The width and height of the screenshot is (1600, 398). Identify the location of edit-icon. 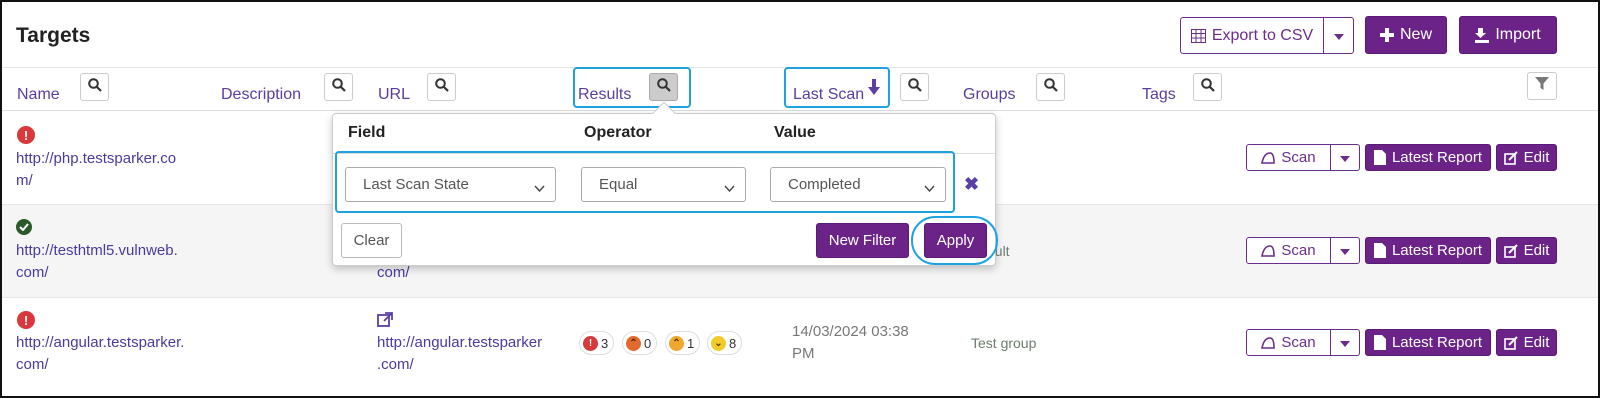
(1510, 342).